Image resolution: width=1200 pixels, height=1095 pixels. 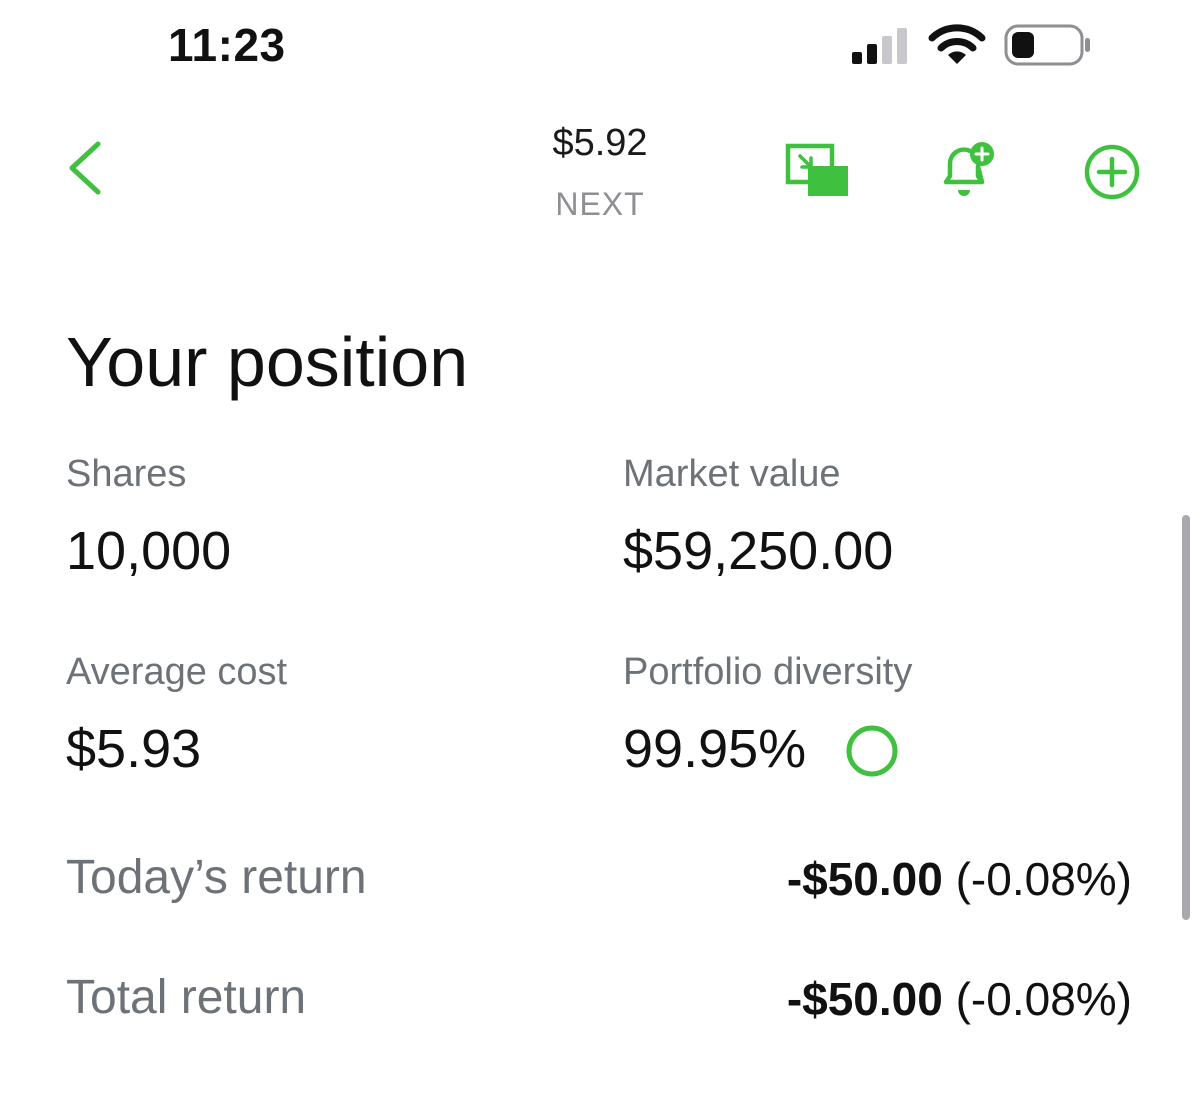 I want to click on total-return-value: -$50.00 (-0.08%), so click(x=959, y=999).